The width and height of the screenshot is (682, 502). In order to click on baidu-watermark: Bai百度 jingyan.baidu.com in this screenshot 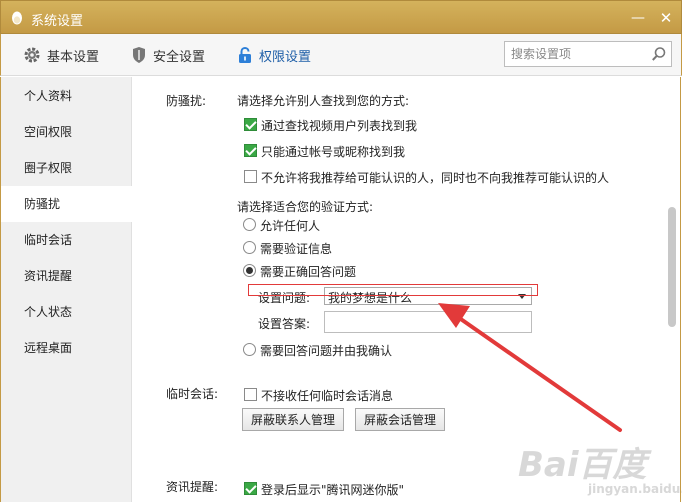, I will do `click(600, 466)`.